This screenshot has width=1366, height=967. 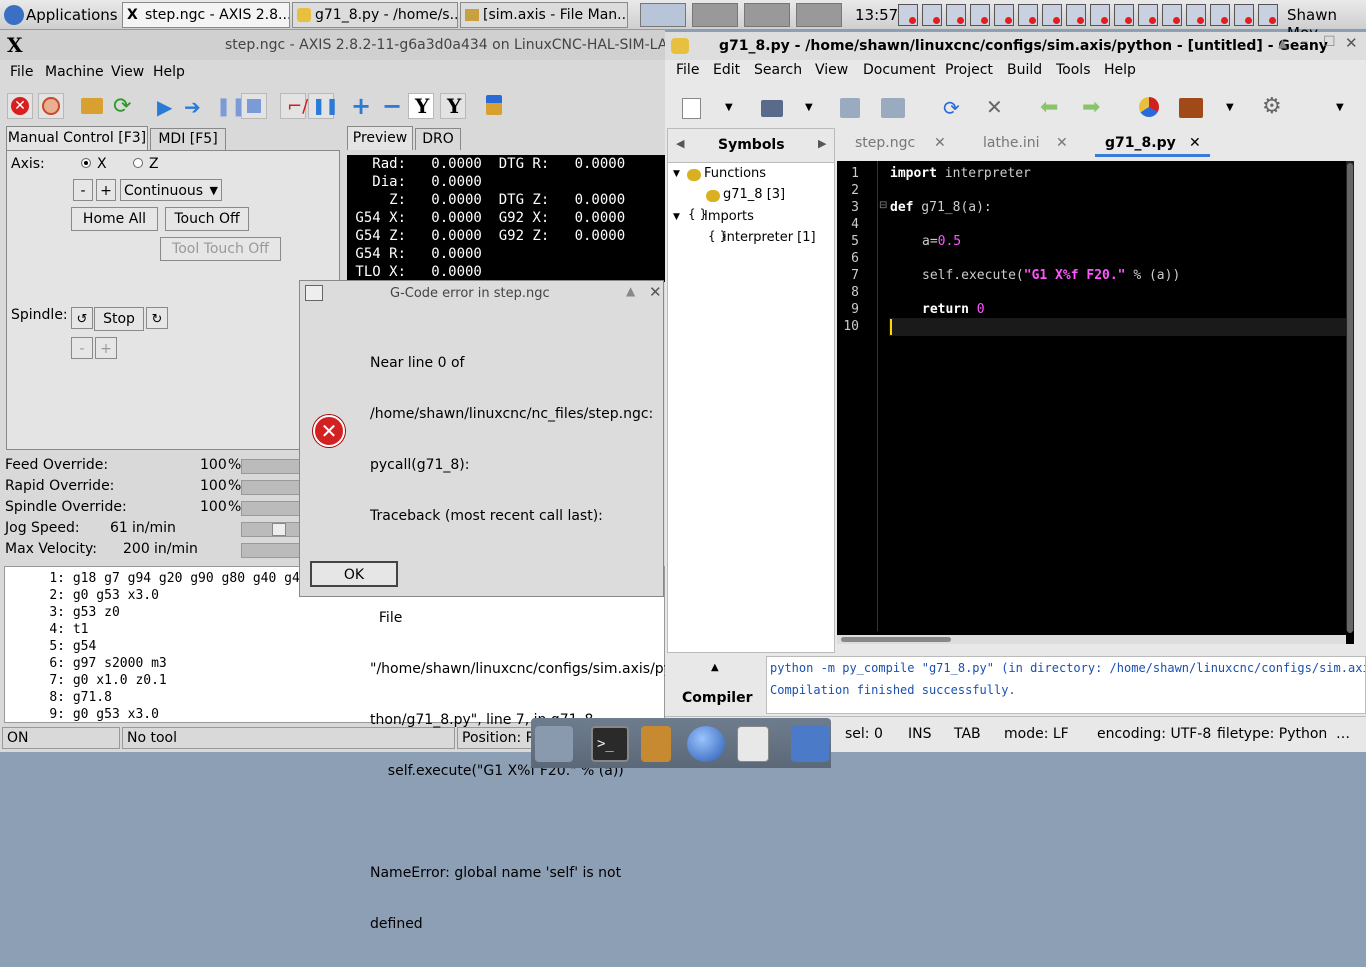 What do you see at coordinates (60, 15) in the screenshot?
I see `applications-menu: Applications` at bounding box center [60, 15].